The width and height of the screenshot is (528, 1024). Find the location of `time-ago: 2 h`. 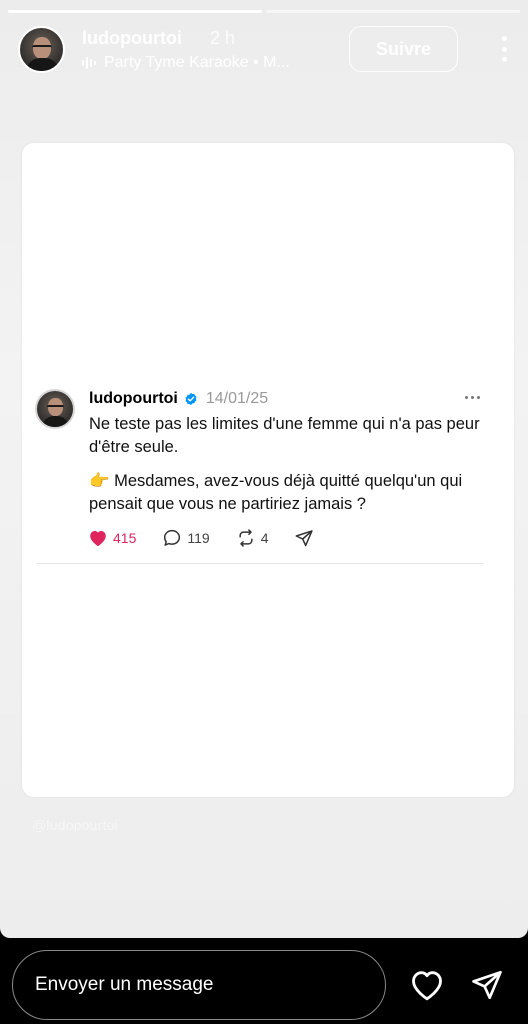

time-ago: 2 h is located at coordinates (223, 38).